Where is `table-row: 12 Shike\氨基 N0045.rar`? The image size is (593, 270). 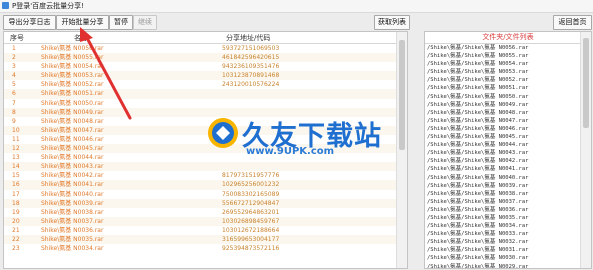
table-row: 12 Shike\氨基 N0045.rar is located at coordinates (205, 149).